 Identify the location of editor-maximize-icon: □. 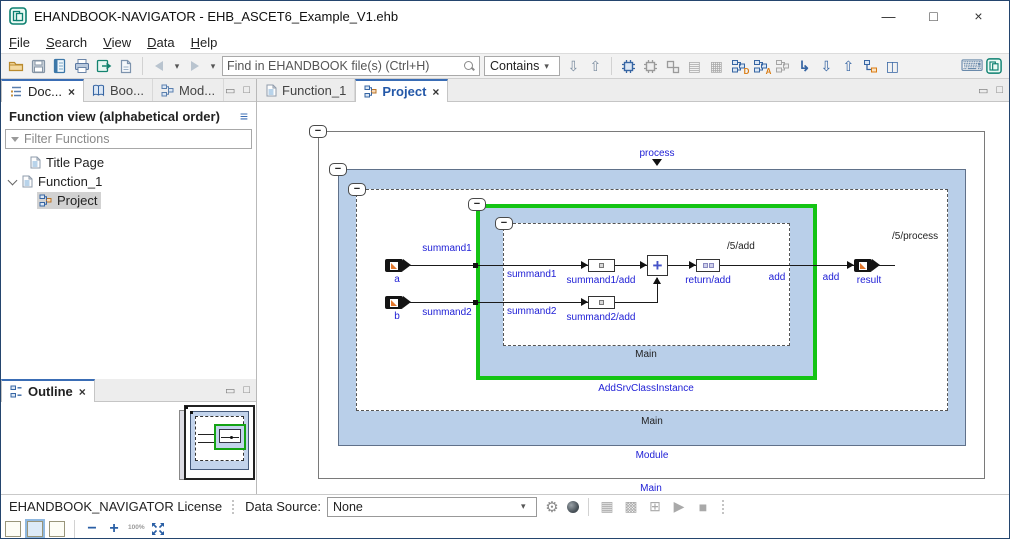
(999, 90).